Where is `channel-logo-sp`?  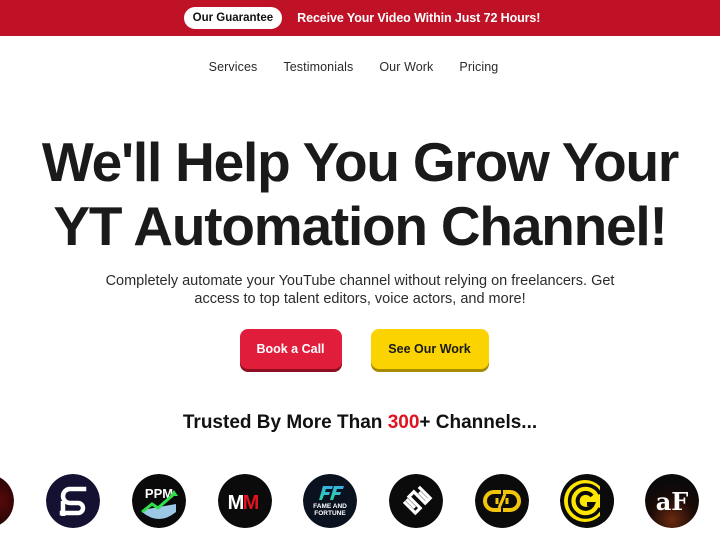 channel-logo-sp is located at coordinates (73, 501).